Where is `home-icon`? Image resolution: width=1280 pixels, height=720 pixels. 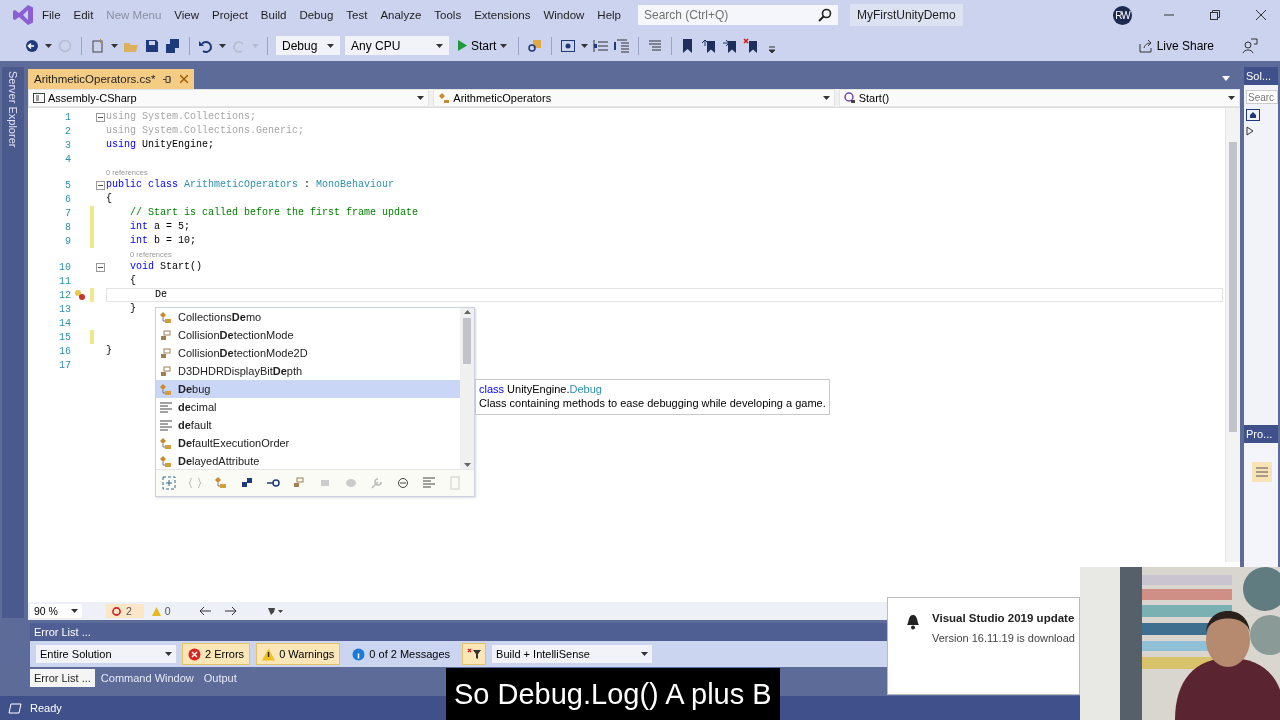 home-icon is located at coordinates (1253, 115).